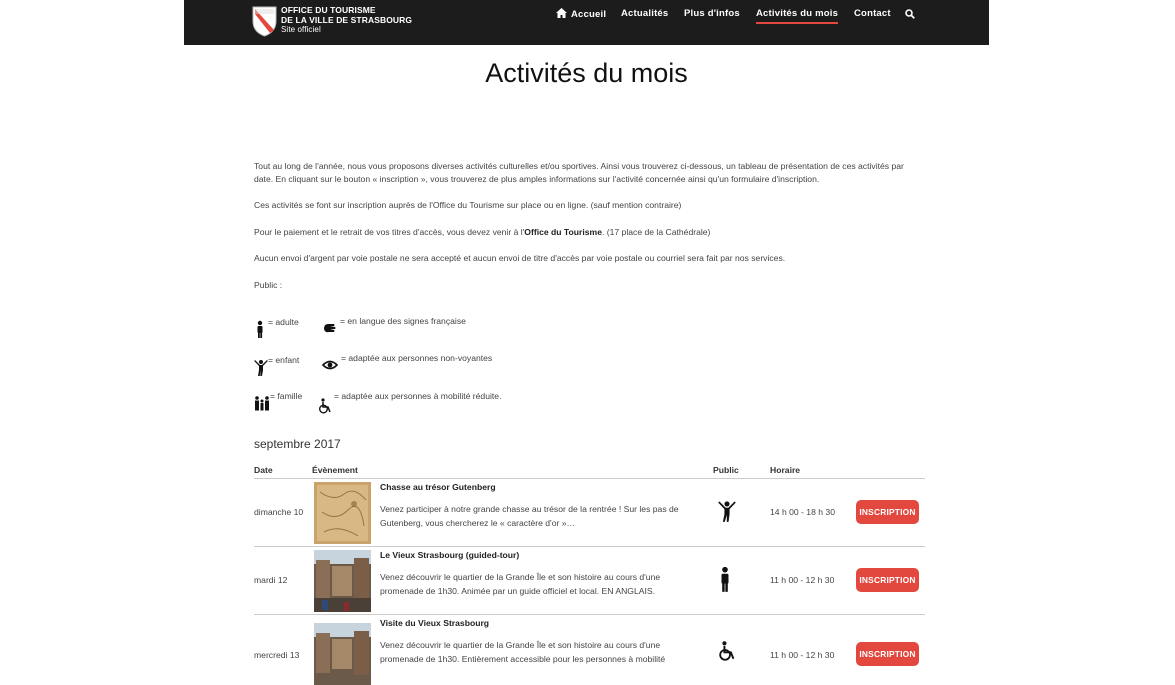 The image size is (1175, 685). What do you see at coordinates (330, 328) in the screenshot?
I see `sign-language-icon` at bounding box center [330, 328].